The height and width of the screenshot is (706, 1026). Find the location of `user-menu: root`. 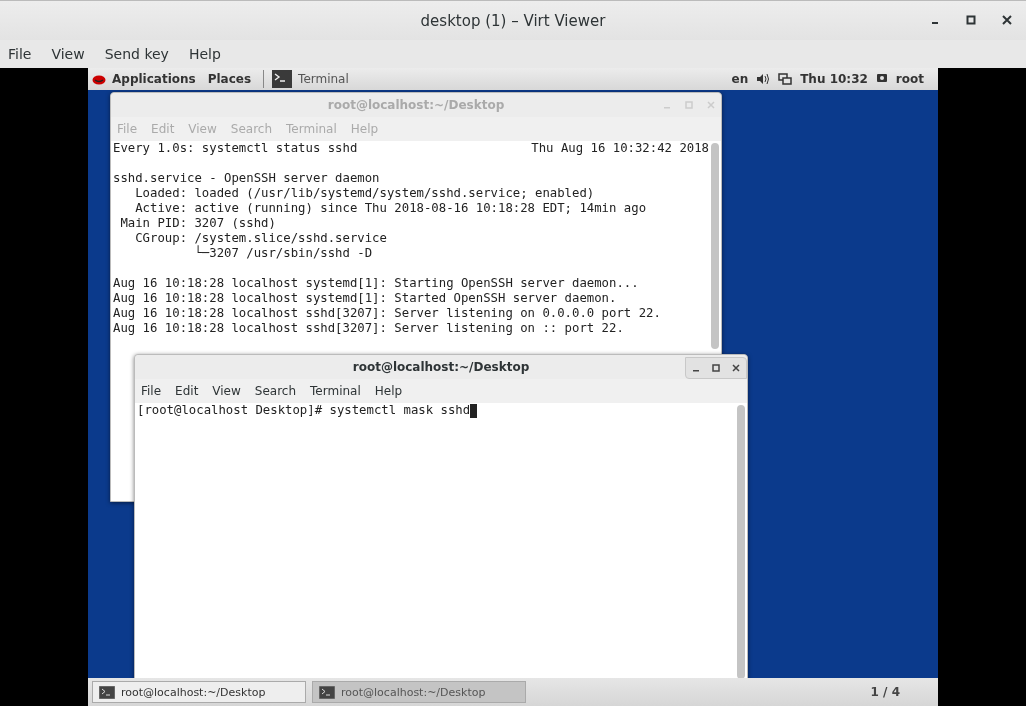

user-menu: root is located at coordinates (909, 79).